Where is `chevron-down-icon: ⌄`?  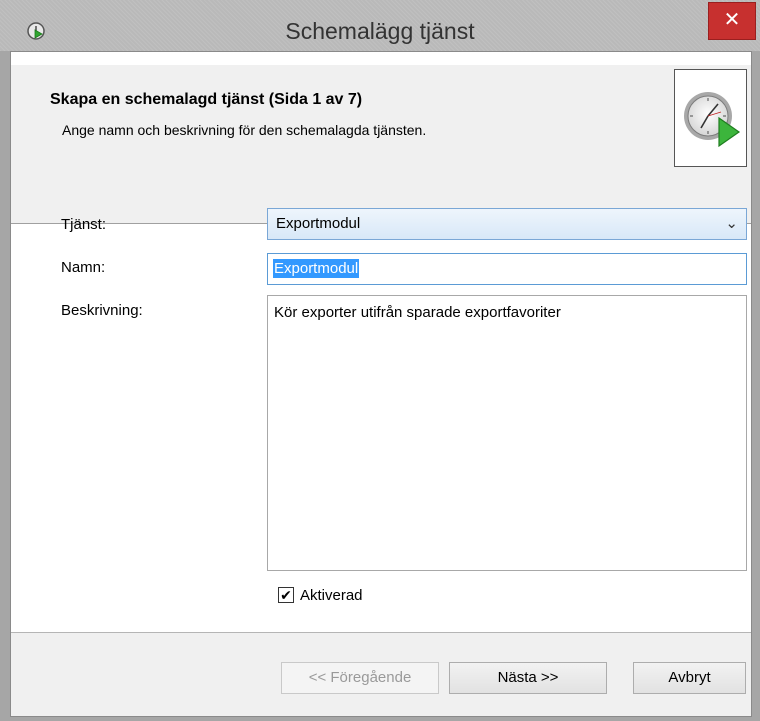
chevron-down-icon: ⌄ is located at coordinates (731, 223).